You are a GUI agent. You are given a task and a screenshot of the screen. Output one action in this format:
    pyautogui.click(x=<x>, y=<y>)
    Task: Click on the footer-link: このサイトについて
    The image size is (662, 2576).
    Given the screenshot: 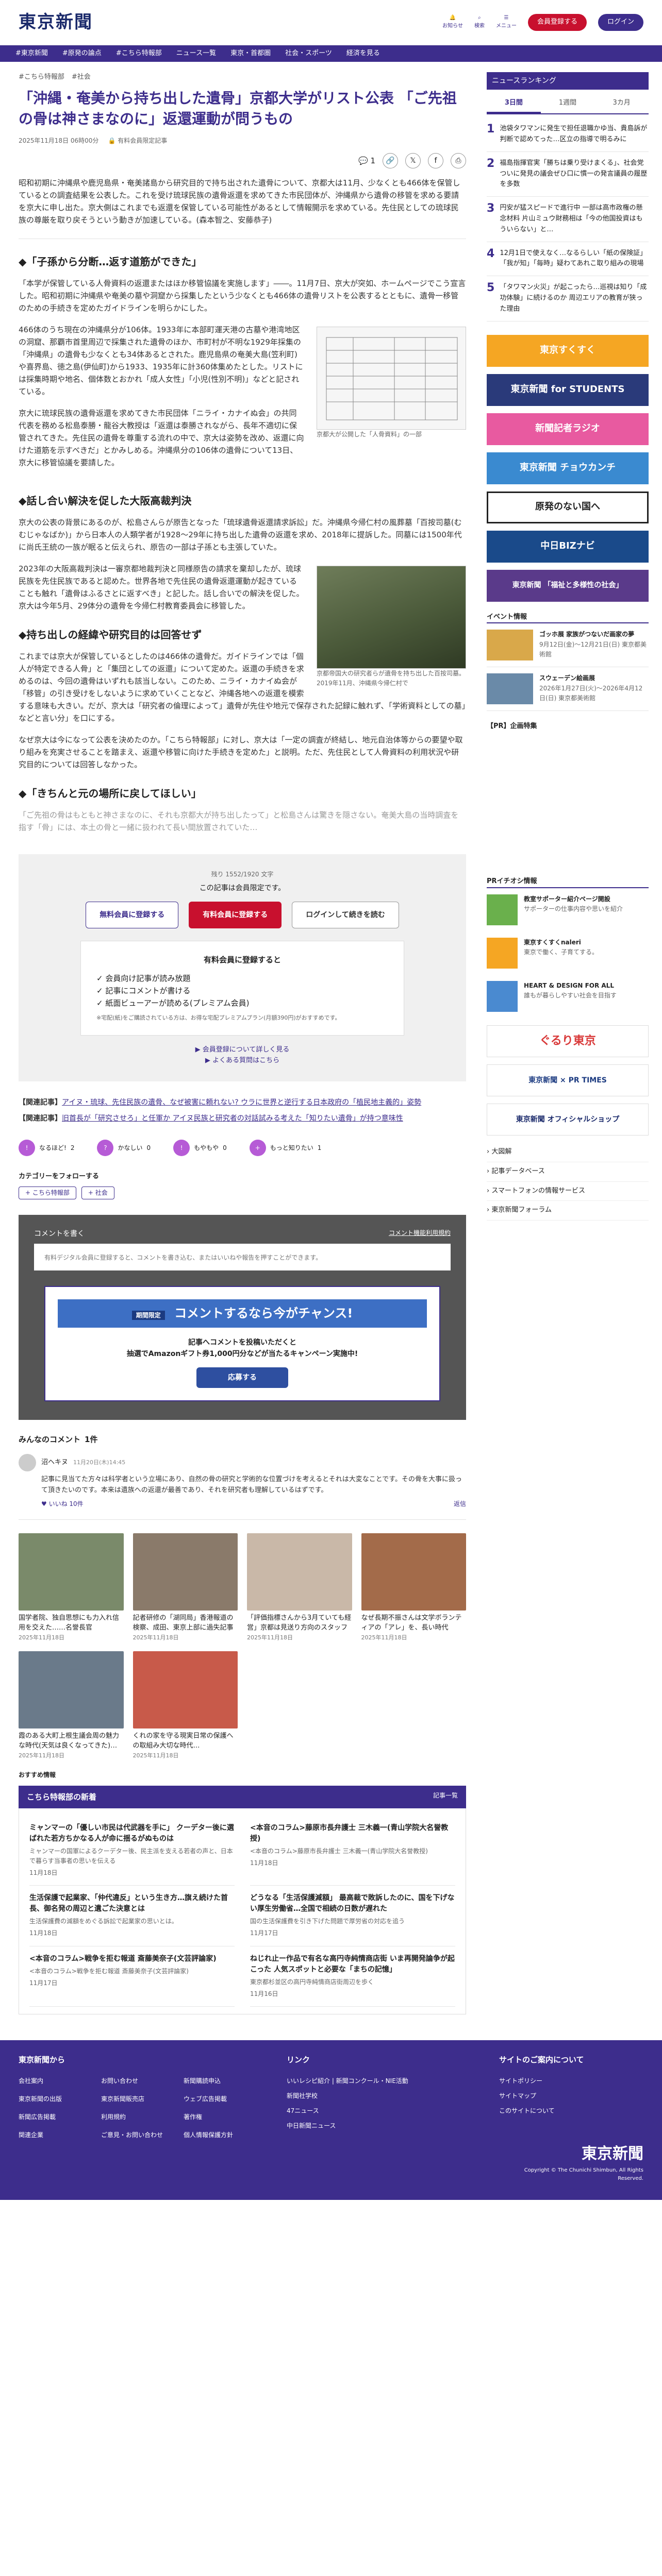 What is the action you would take?
    pyautogui.click(x=571, y=2111)
    